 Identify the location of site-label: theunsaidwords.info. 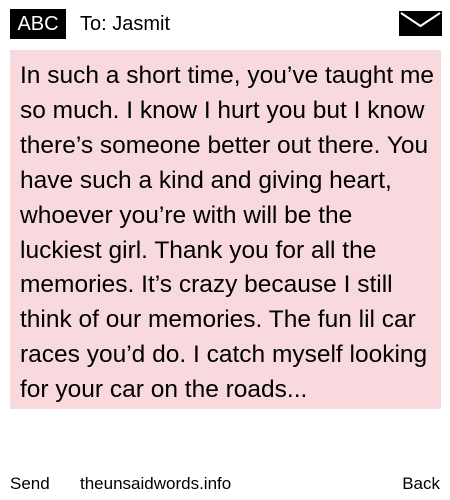
(156, 483).